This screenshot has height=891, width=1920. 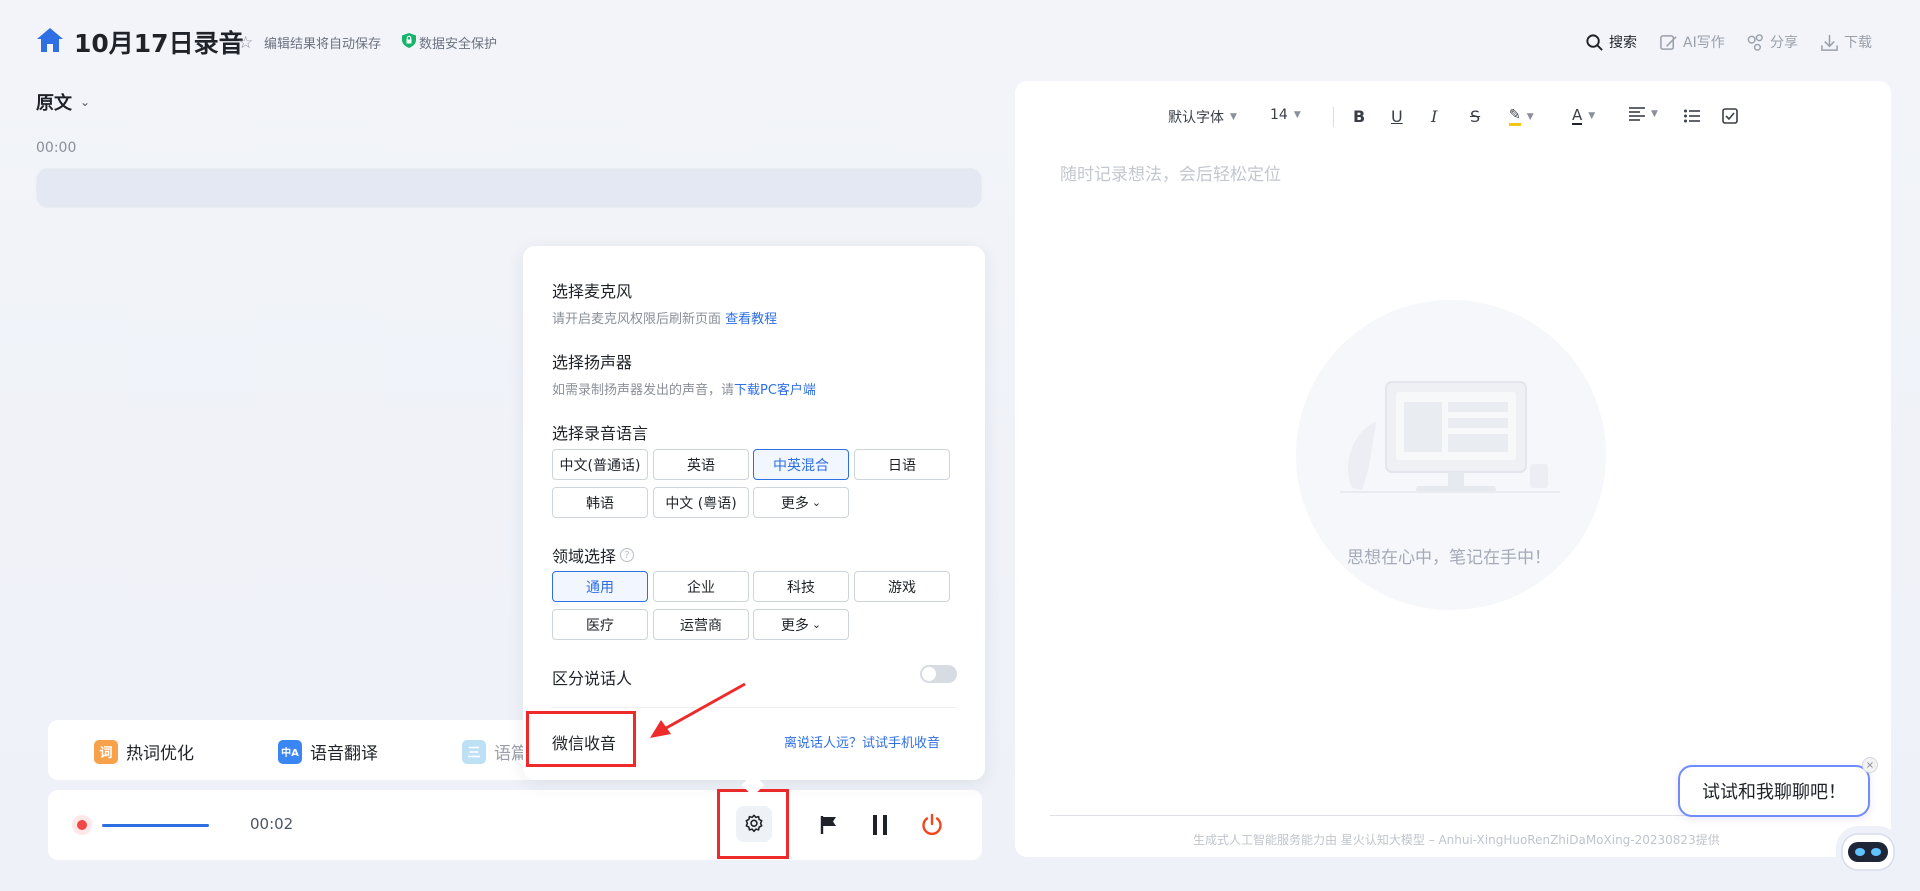 I want to click on highlighter-icon: ✎, so click(x=1515, y=116).